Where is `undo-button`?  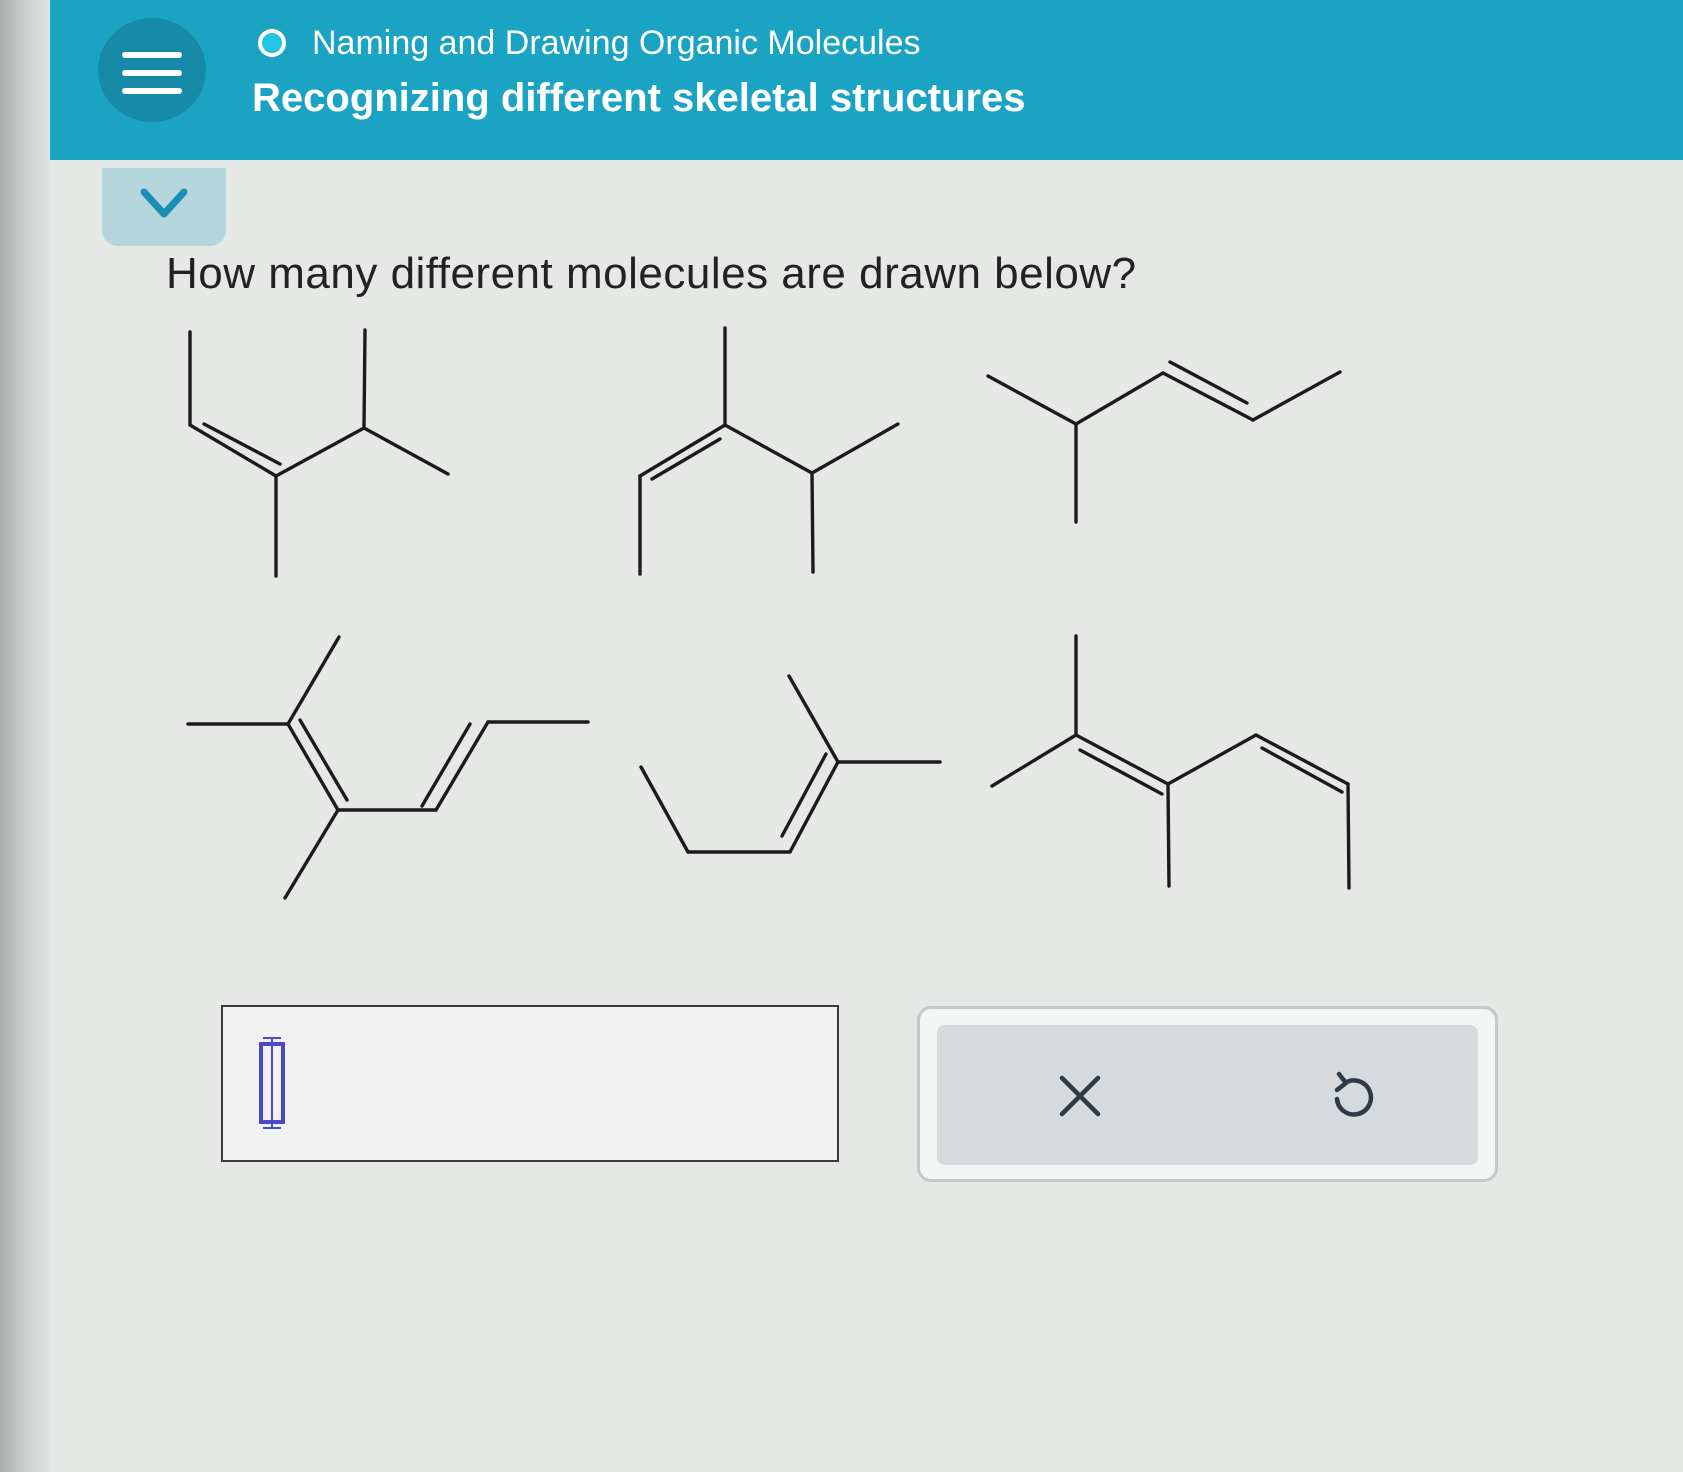
undo-button is located at coordinates (1352, 1096).